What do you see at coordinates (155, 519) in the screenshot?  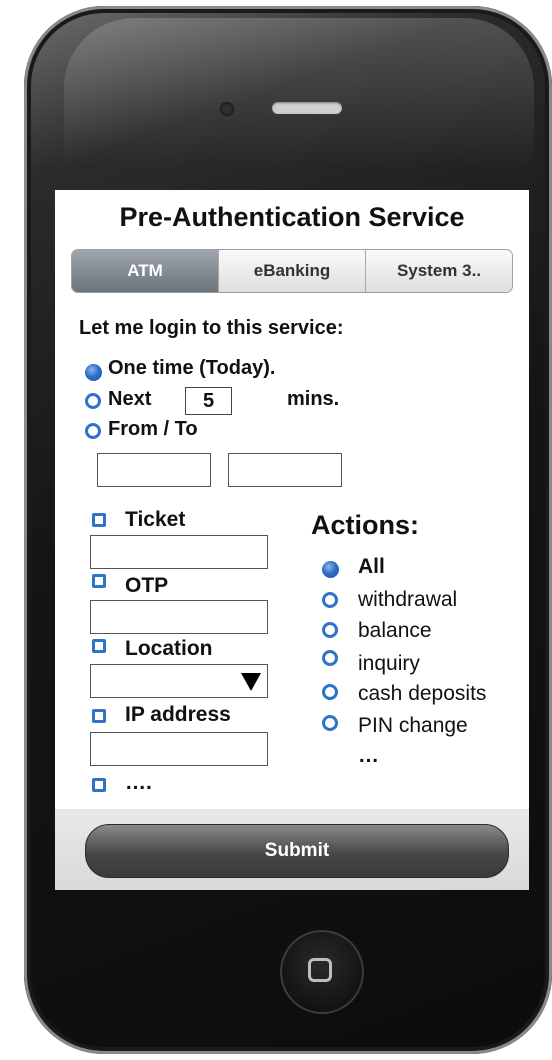 I see `ticket-label: Ticket` at bounding box center [155, 519].